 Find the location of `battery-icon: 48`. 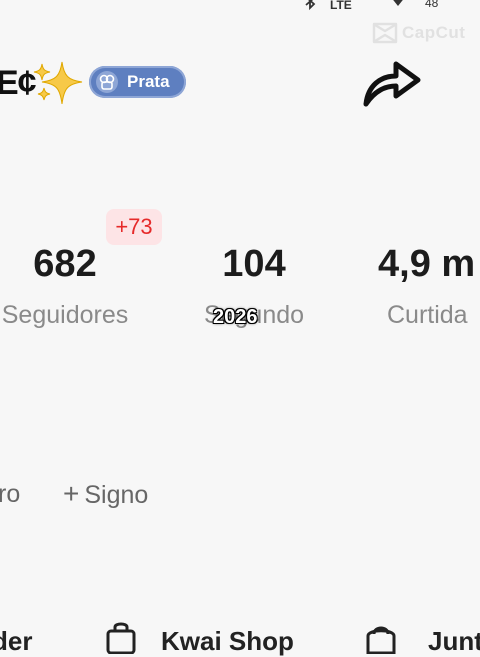

battery-icon: 48 is located at coordinates (432, 5).